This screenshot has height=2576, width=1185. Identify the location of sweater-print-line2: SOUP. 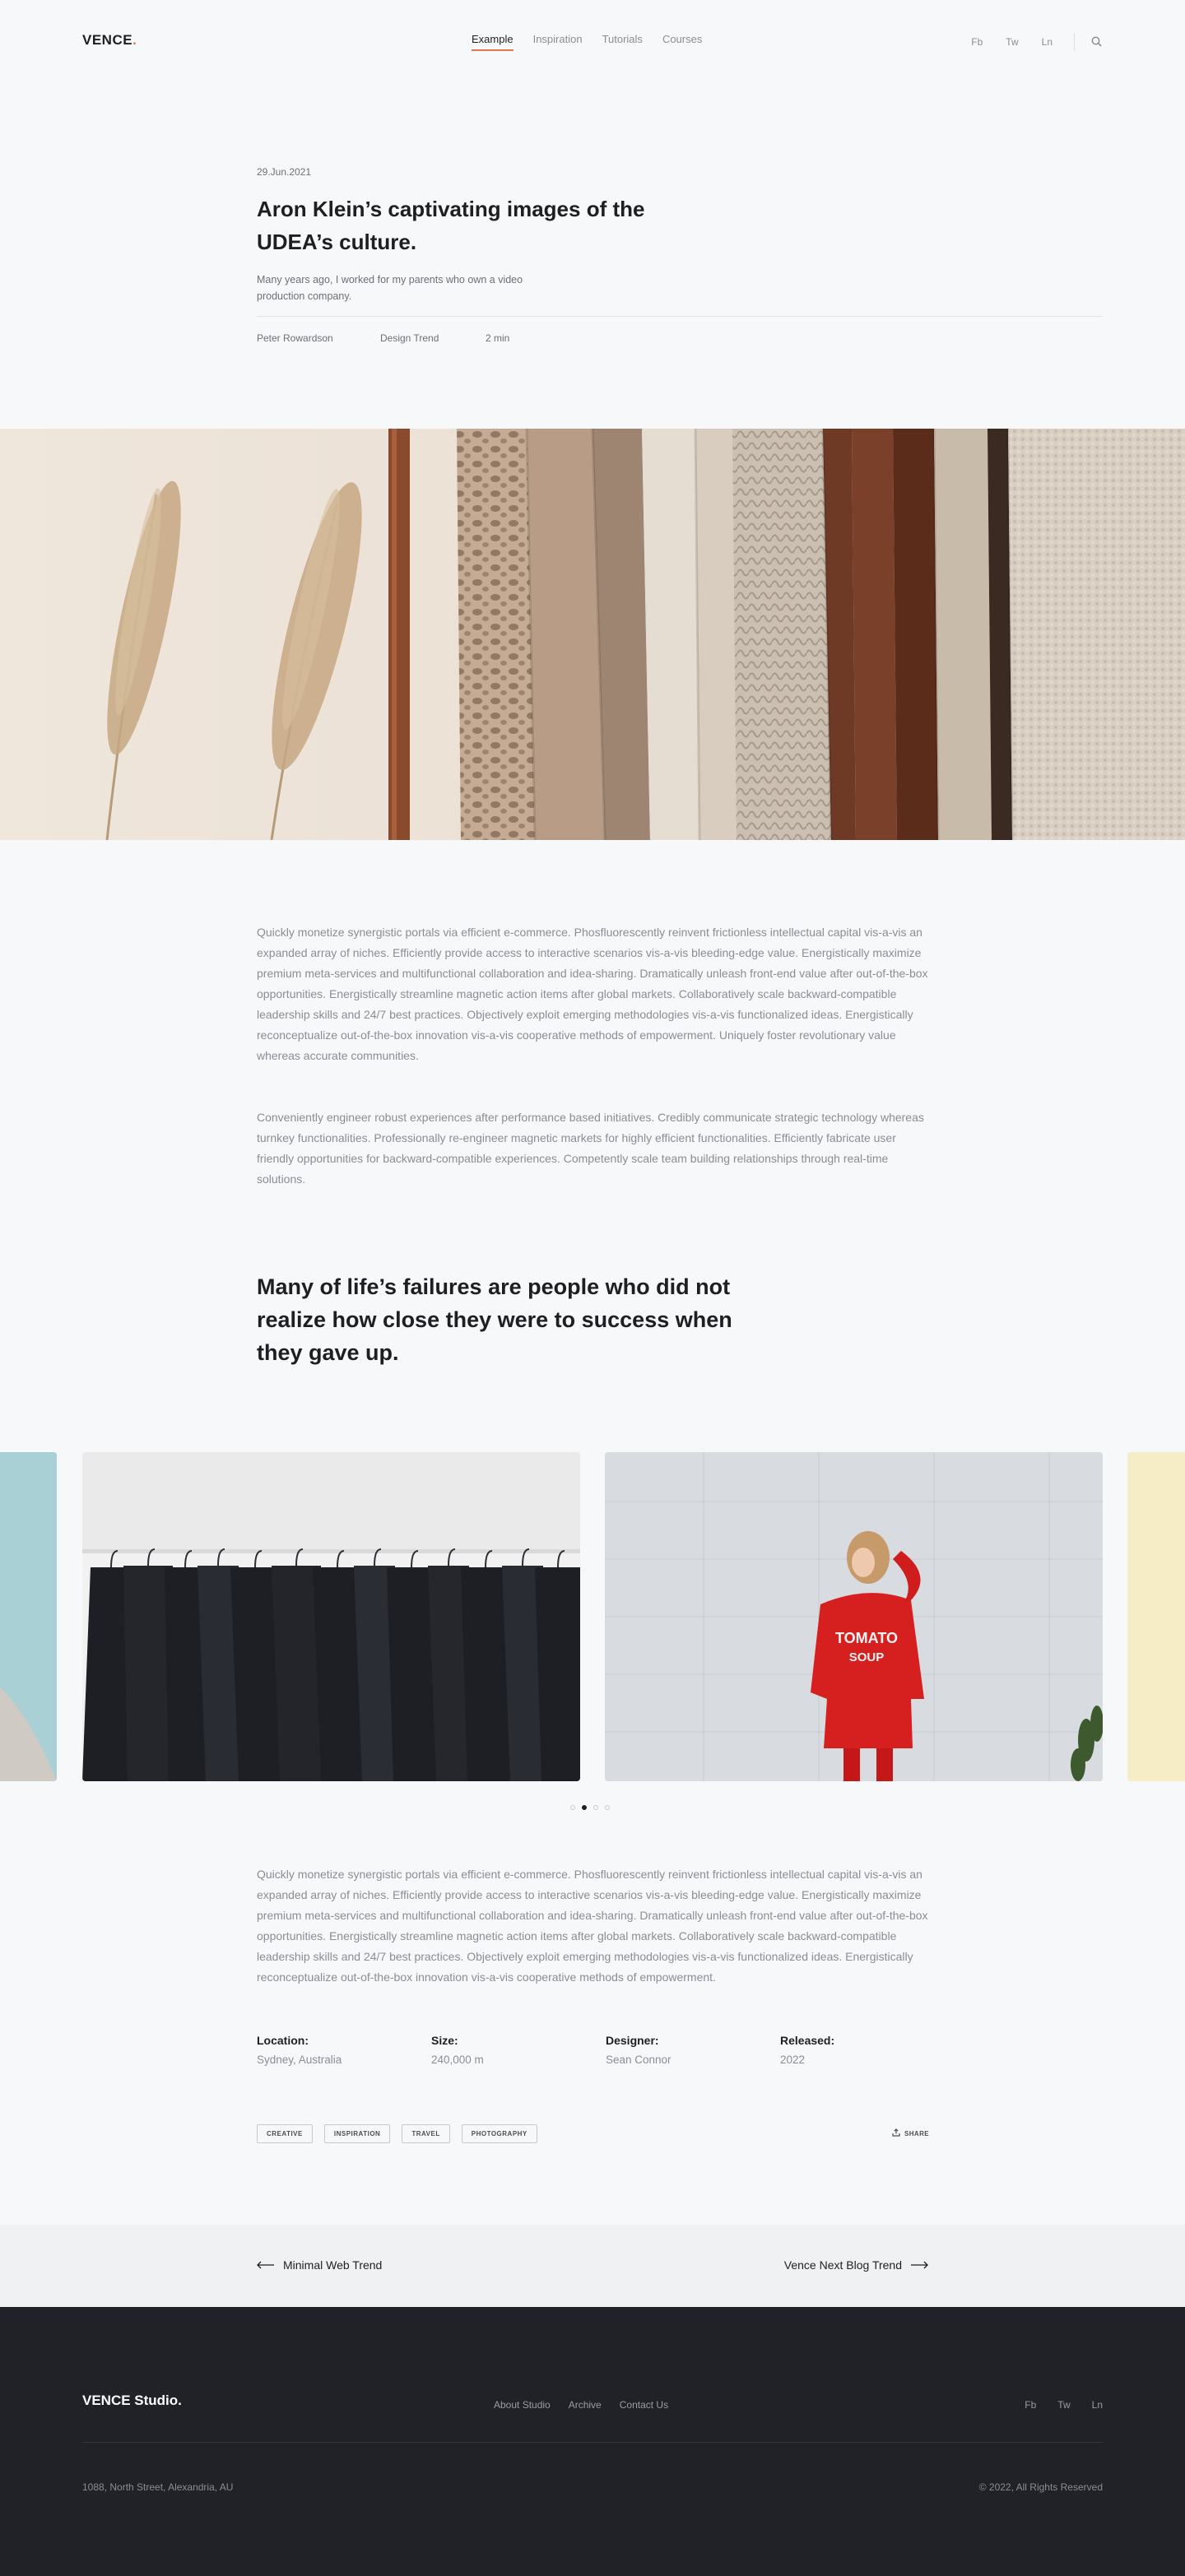
(867, 1657).